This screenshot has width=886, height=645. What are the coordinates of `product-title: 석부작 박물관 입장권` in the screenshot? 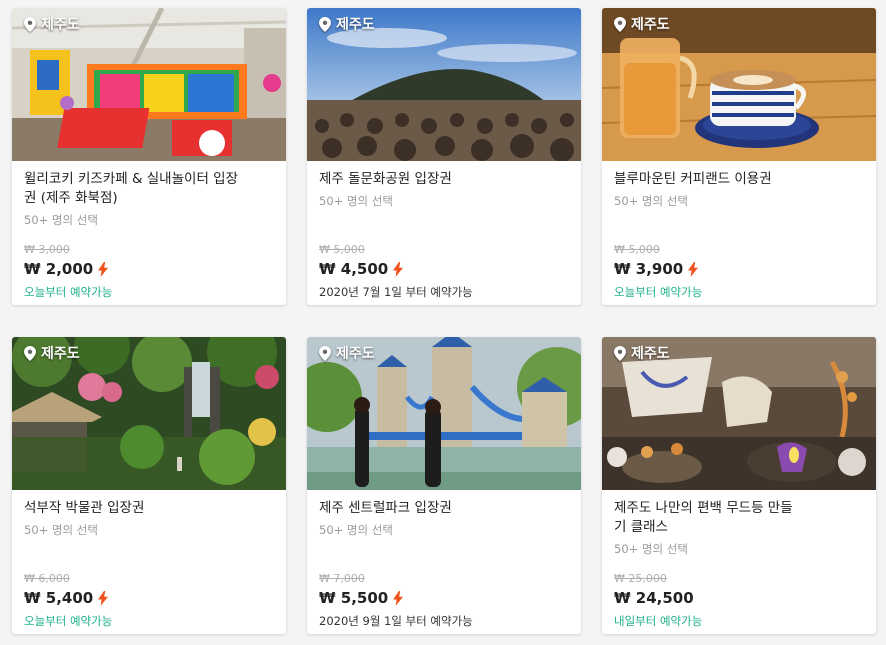 It's located at (149, 508).